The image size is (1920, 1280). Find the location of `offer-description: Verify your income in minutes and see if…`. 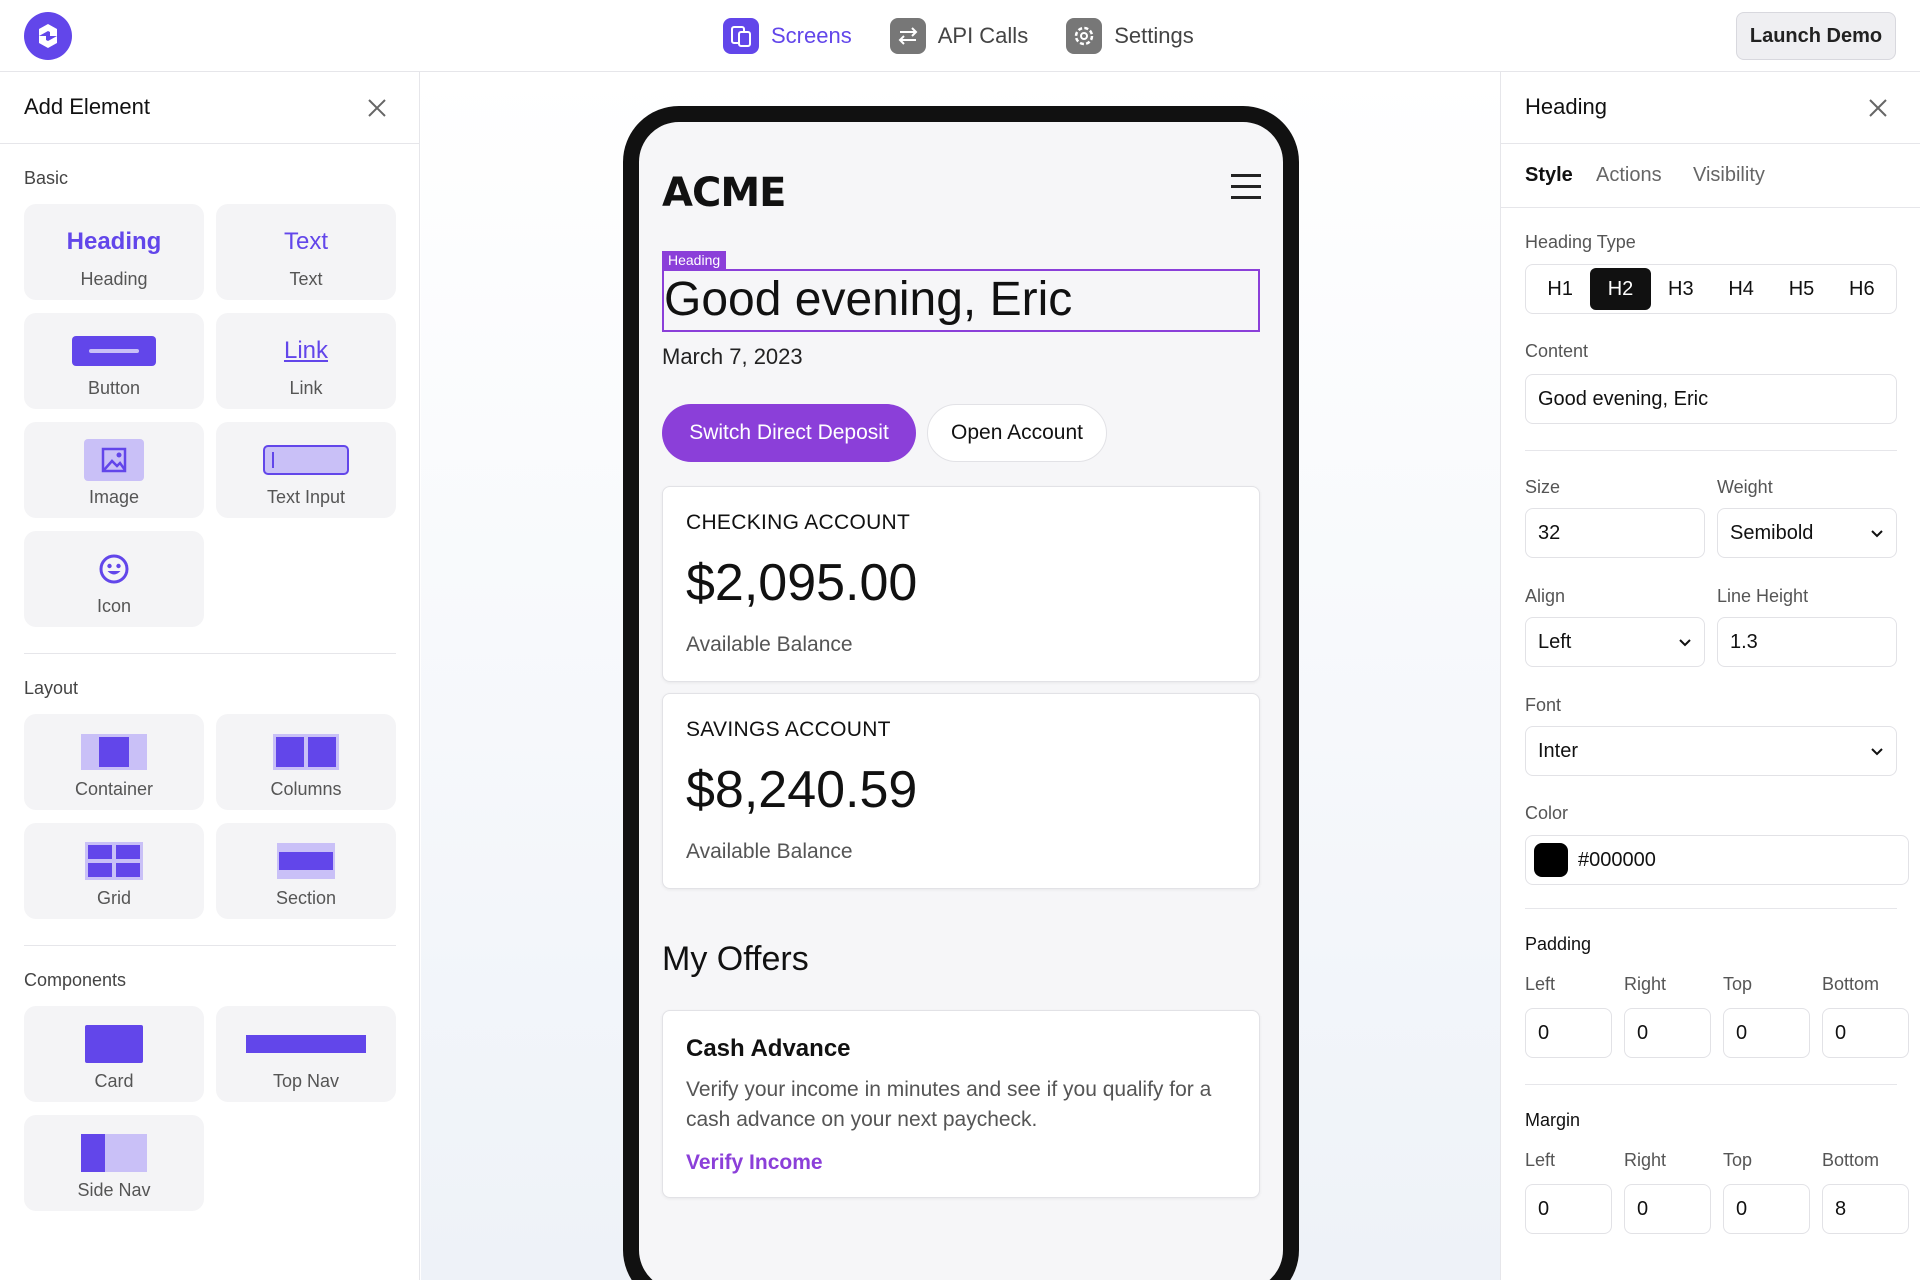

offer-description: Verify your income in minutes and see if… is located at coordinates (949, 1104).